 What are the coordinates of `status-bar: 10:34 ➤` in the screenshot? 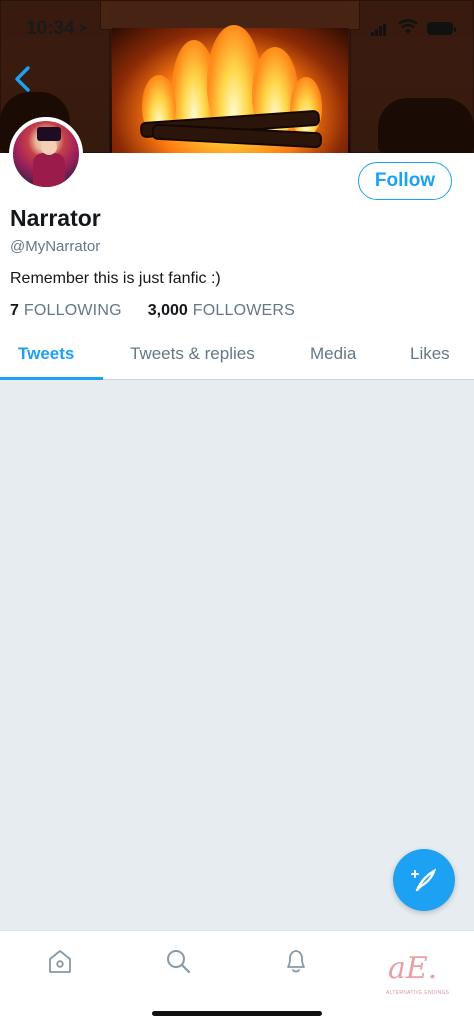 It's located at (237, 27).